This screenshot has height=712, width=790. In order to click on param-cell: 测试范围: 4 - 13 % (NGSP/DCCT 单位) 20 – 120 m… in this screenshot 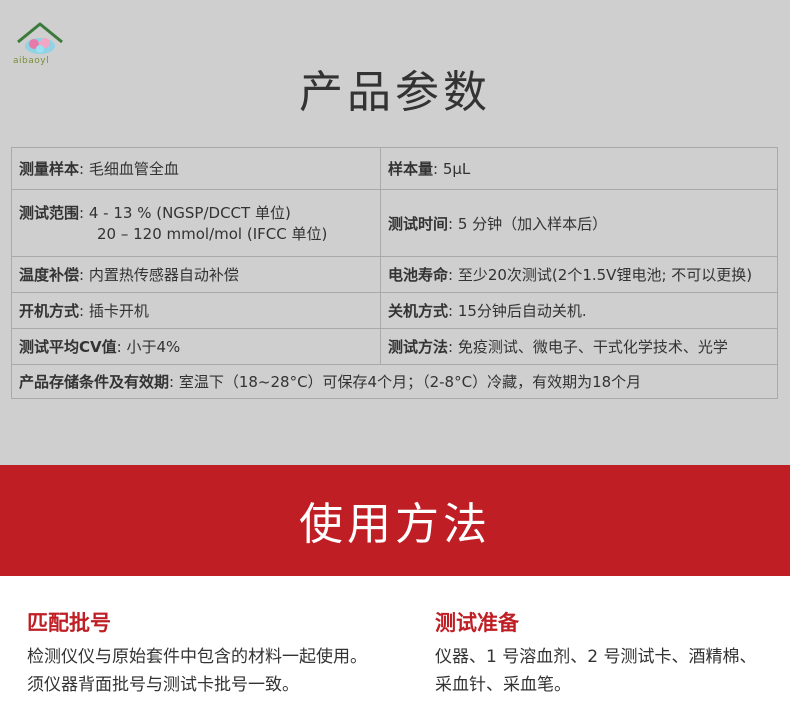, I will do `click(196, 223)`.